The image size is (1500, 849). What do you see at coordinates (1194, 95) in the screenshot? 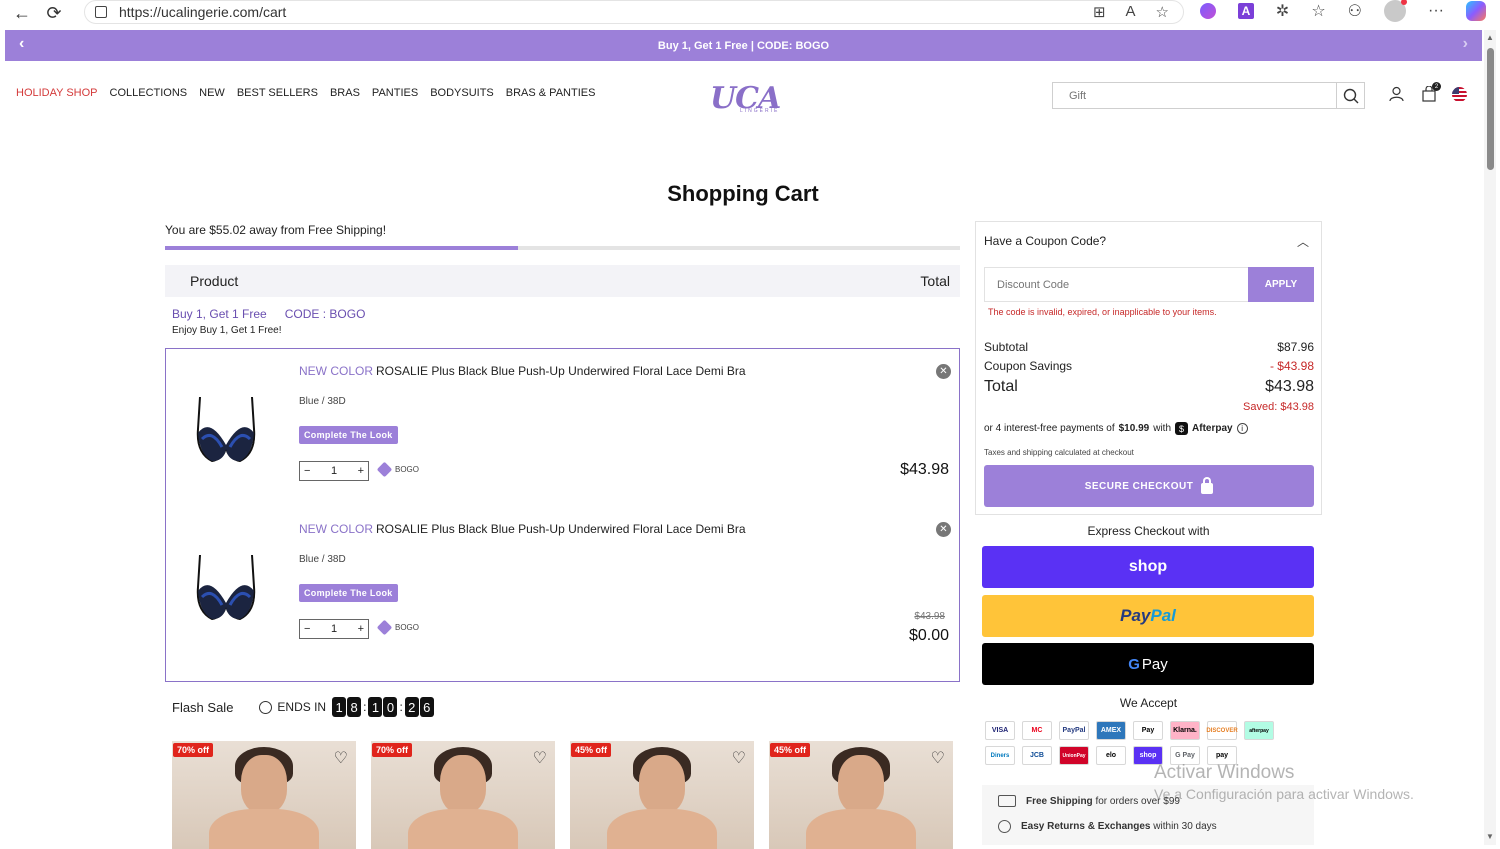
I see `search-input` at bounding box center [1194, 95].